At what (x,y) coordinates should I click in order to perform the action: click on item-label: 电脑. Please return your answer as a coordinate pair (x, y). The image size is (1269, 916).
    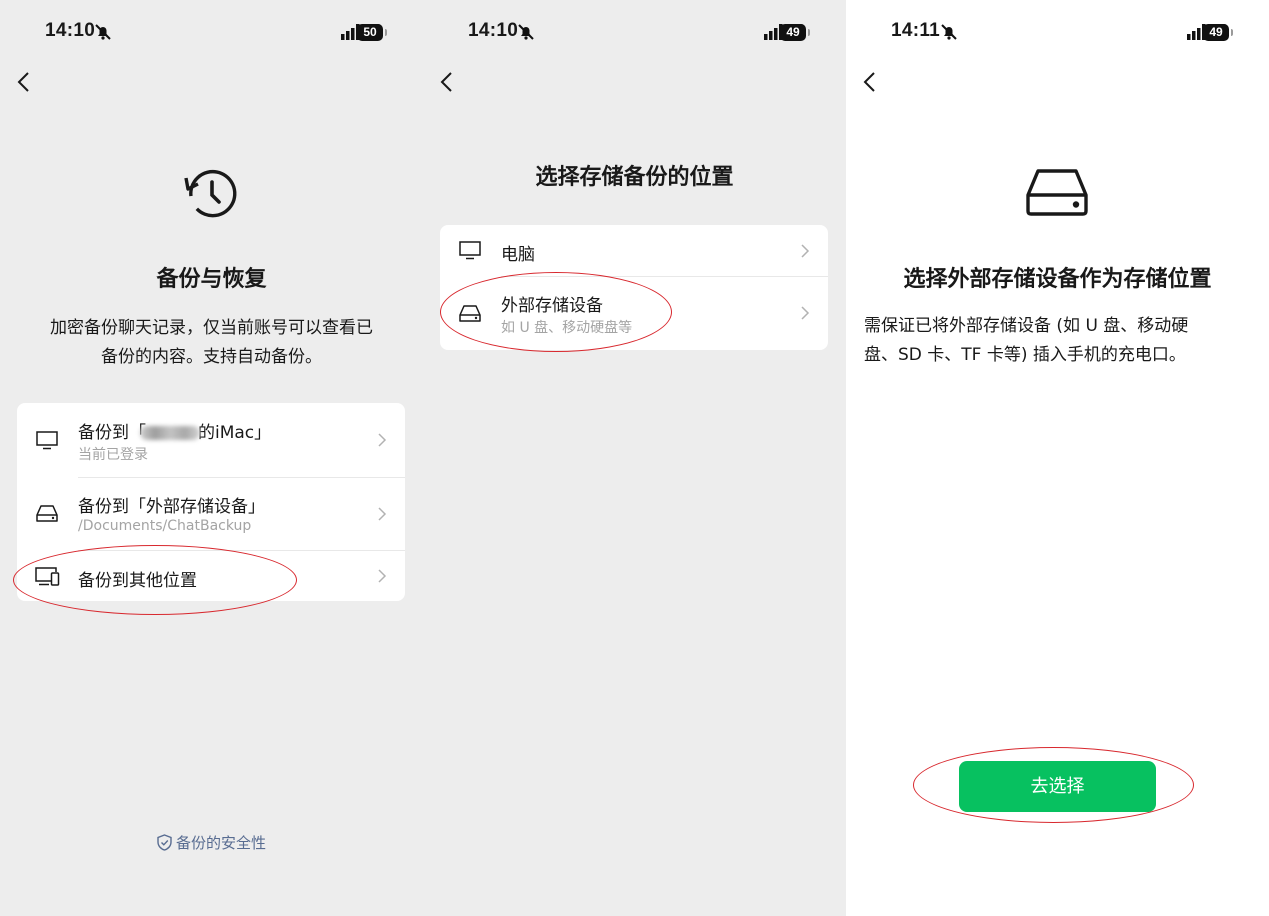
    Looking at the image, I should click on (518, 255).